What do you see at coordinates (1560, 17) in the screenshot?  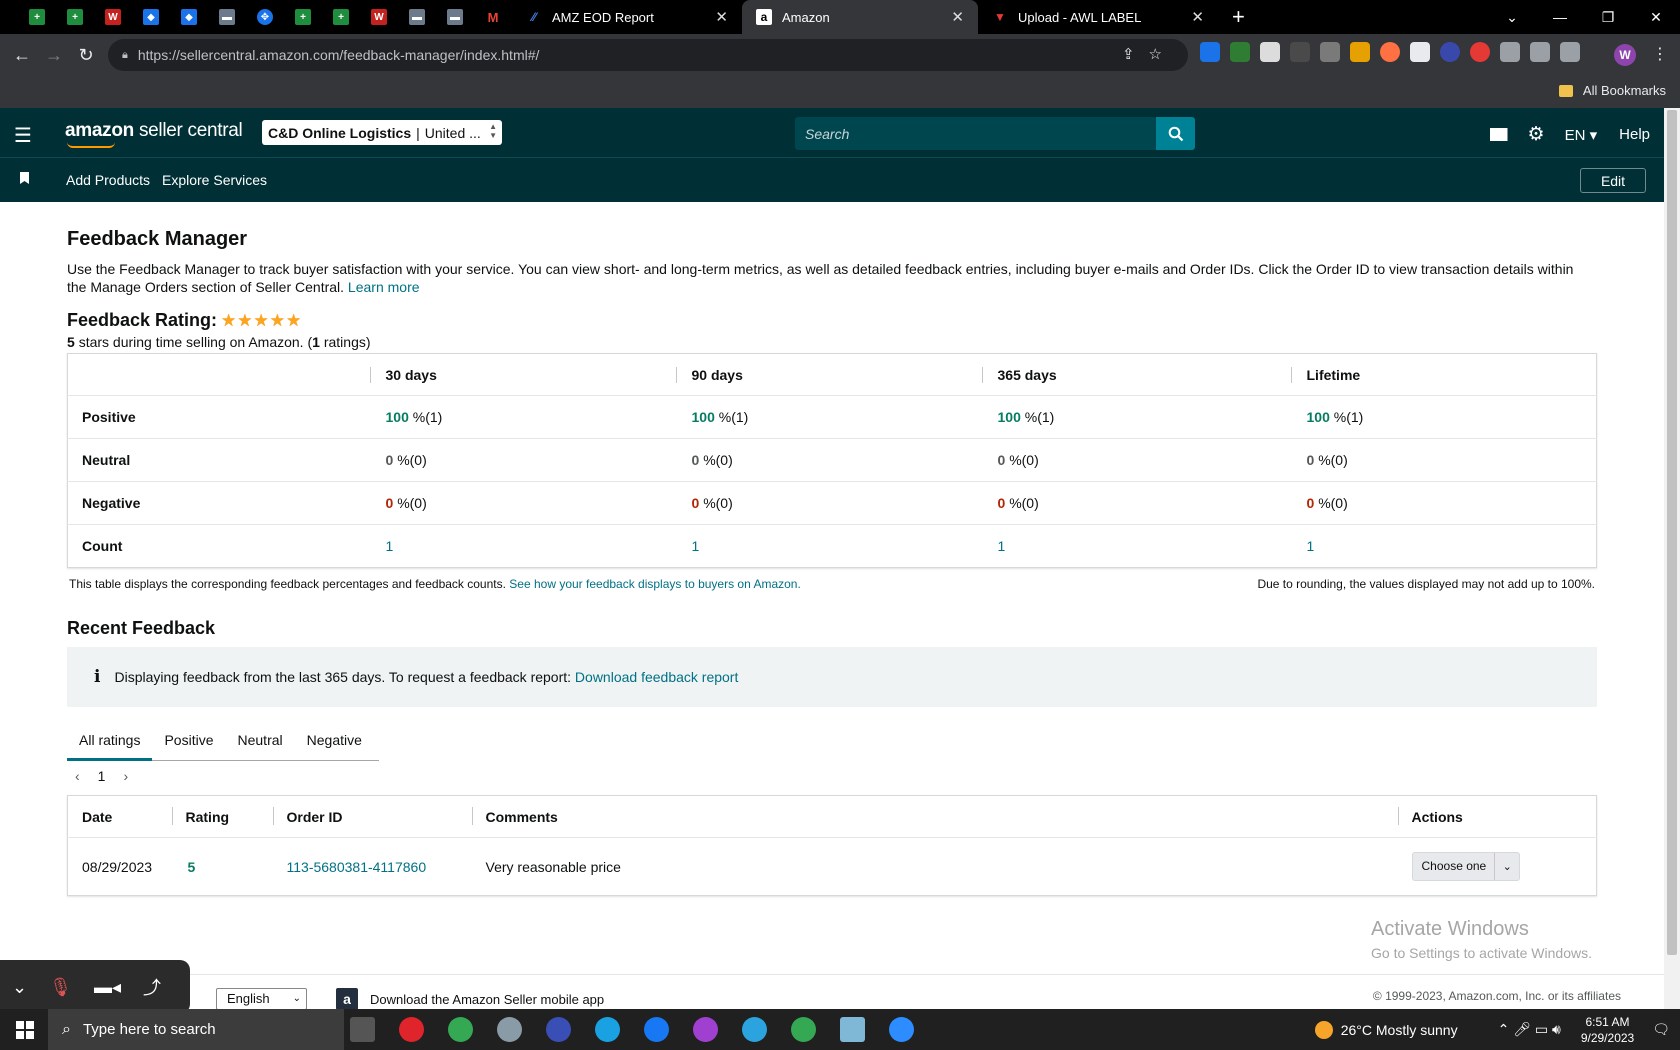 I see `minimize-button: —` at bounding box center [1560, 17].